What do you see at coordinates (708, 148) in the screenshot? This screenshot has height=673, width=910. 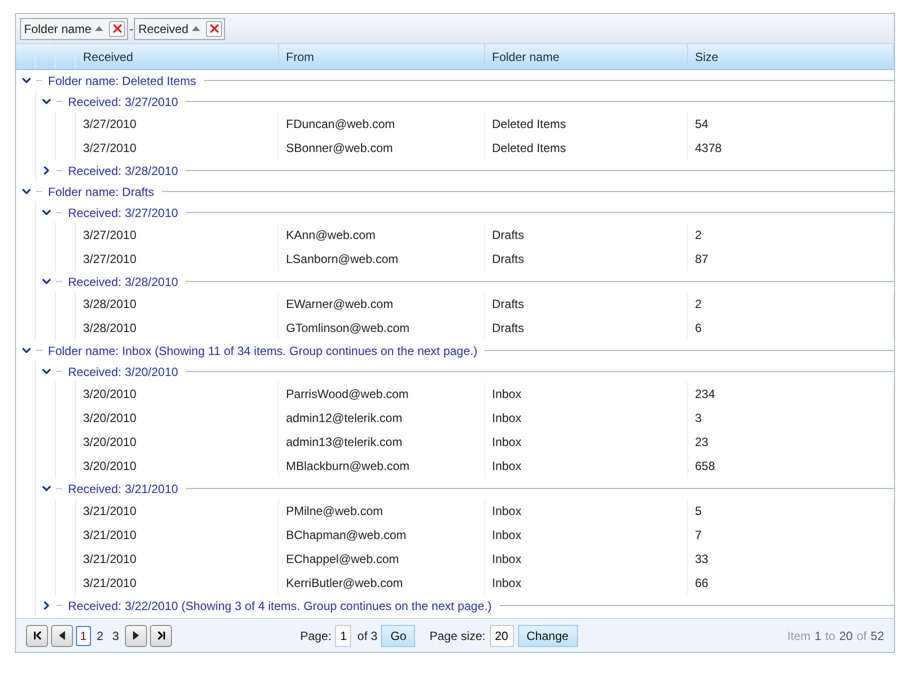 I see `table-cell-text: 4378` at bounding box center [708, 148].